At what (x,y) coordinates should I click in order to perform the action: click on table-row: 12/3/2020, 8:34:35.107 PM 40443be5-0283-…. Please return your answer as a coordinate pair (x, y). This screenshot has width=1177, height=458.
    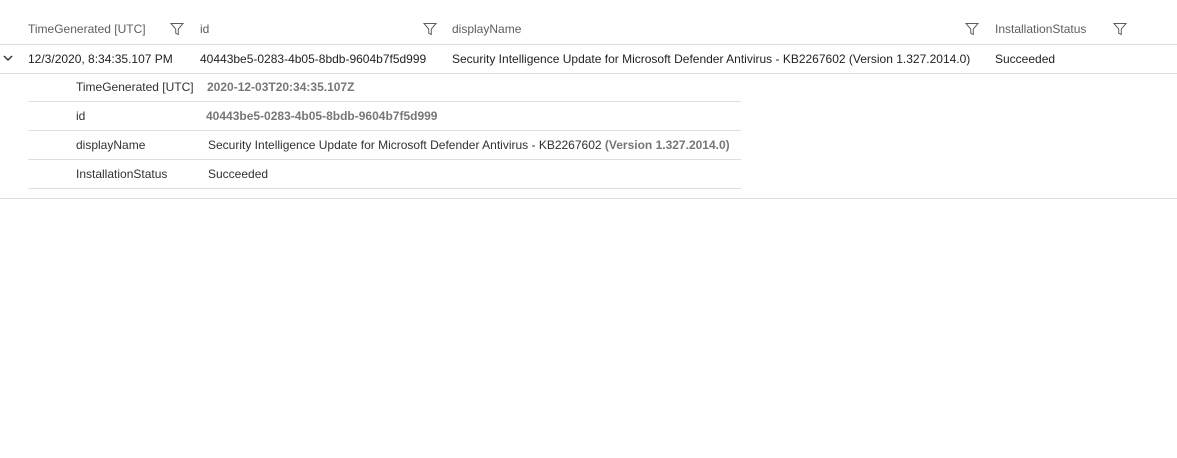
    Looking at the image, I should click on (588, 59).